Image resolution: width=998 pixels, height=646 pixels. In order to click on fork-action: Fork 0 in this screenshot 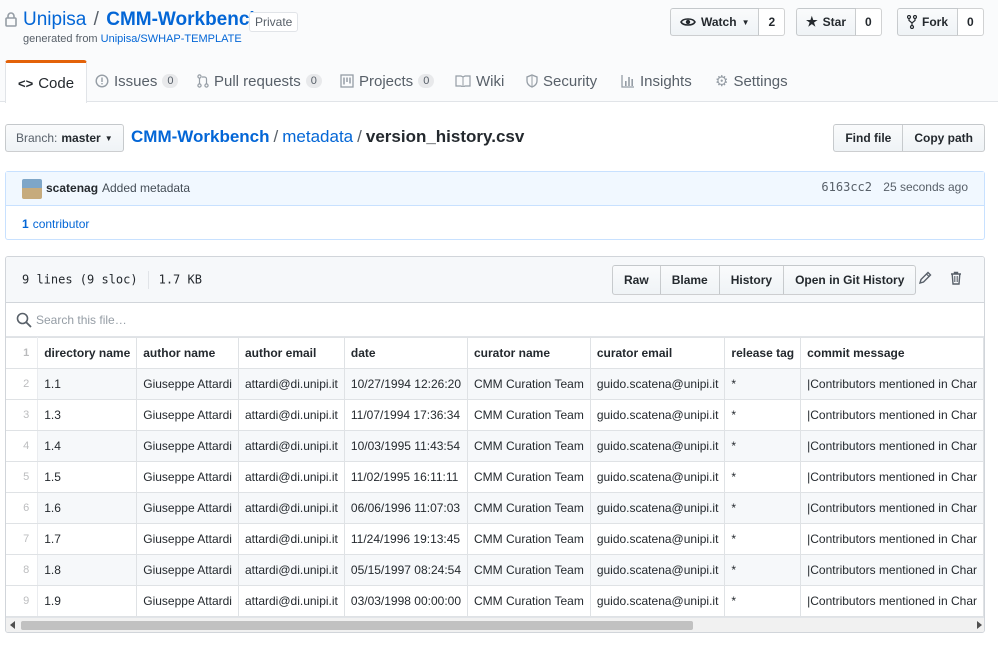, I will do `click(940, 22)`.